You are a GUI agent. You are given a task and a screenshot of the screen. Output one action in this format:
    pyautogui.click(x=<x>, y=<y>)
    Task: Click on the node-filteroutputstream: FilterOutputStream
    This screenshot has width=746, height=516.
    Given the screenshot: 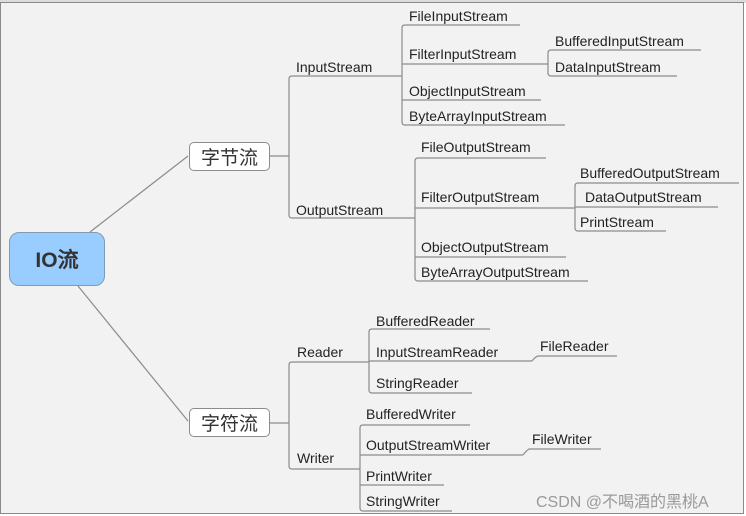 What is the action you would take?
    pyautogui.click(x=480, y=197)
    